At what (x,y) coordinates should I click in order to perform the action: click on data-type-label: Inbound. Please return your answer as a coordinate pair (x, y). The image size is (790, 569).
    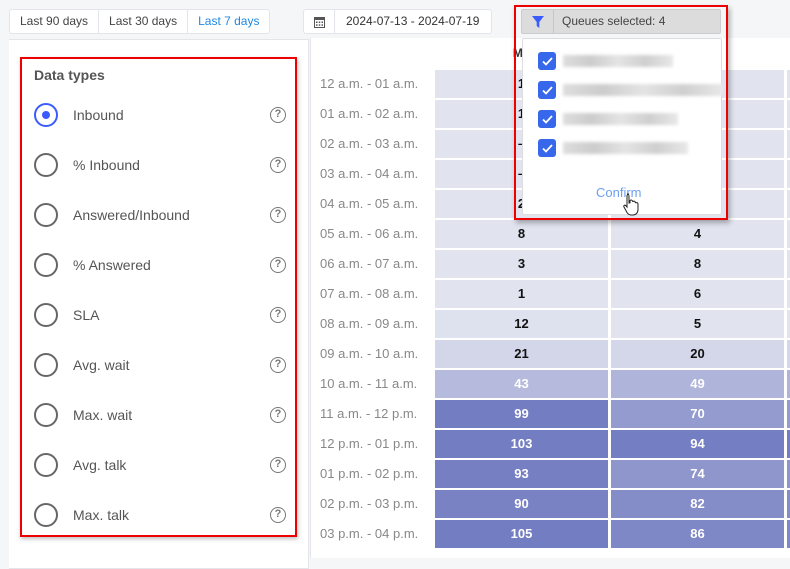
    Looking at the image, I should click on (98, 115).